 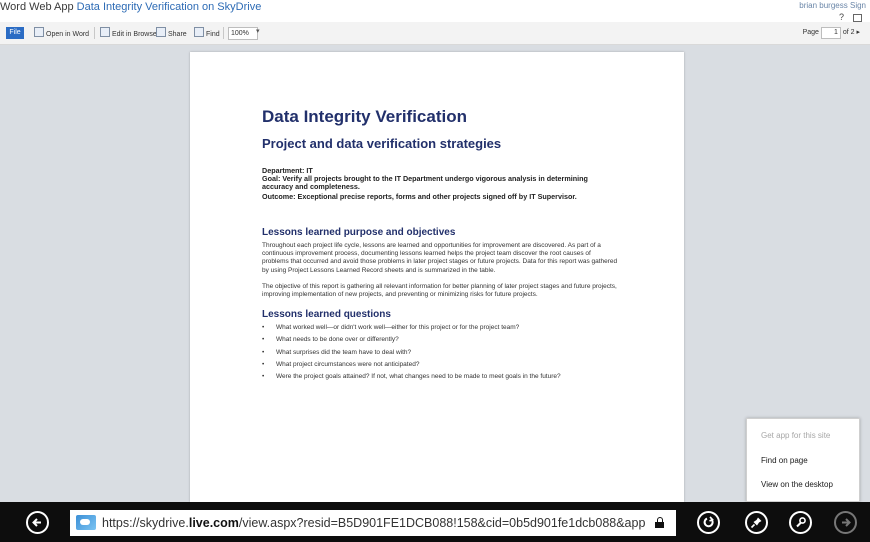 I want to click on page-number-input: 1, so click(x=830, y=33).